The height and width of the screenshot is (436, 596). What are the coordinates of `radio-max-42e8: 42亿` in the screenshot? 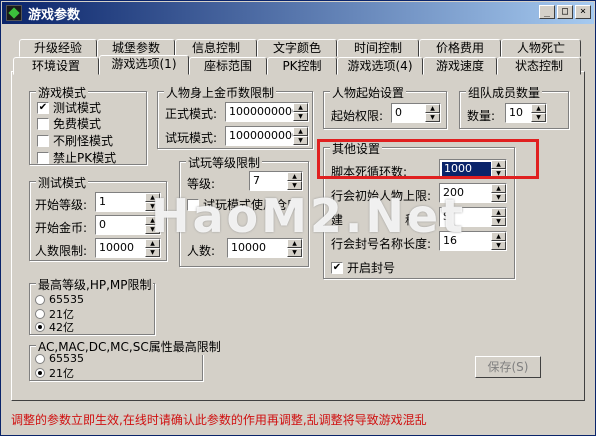 It's located at (54, 327).